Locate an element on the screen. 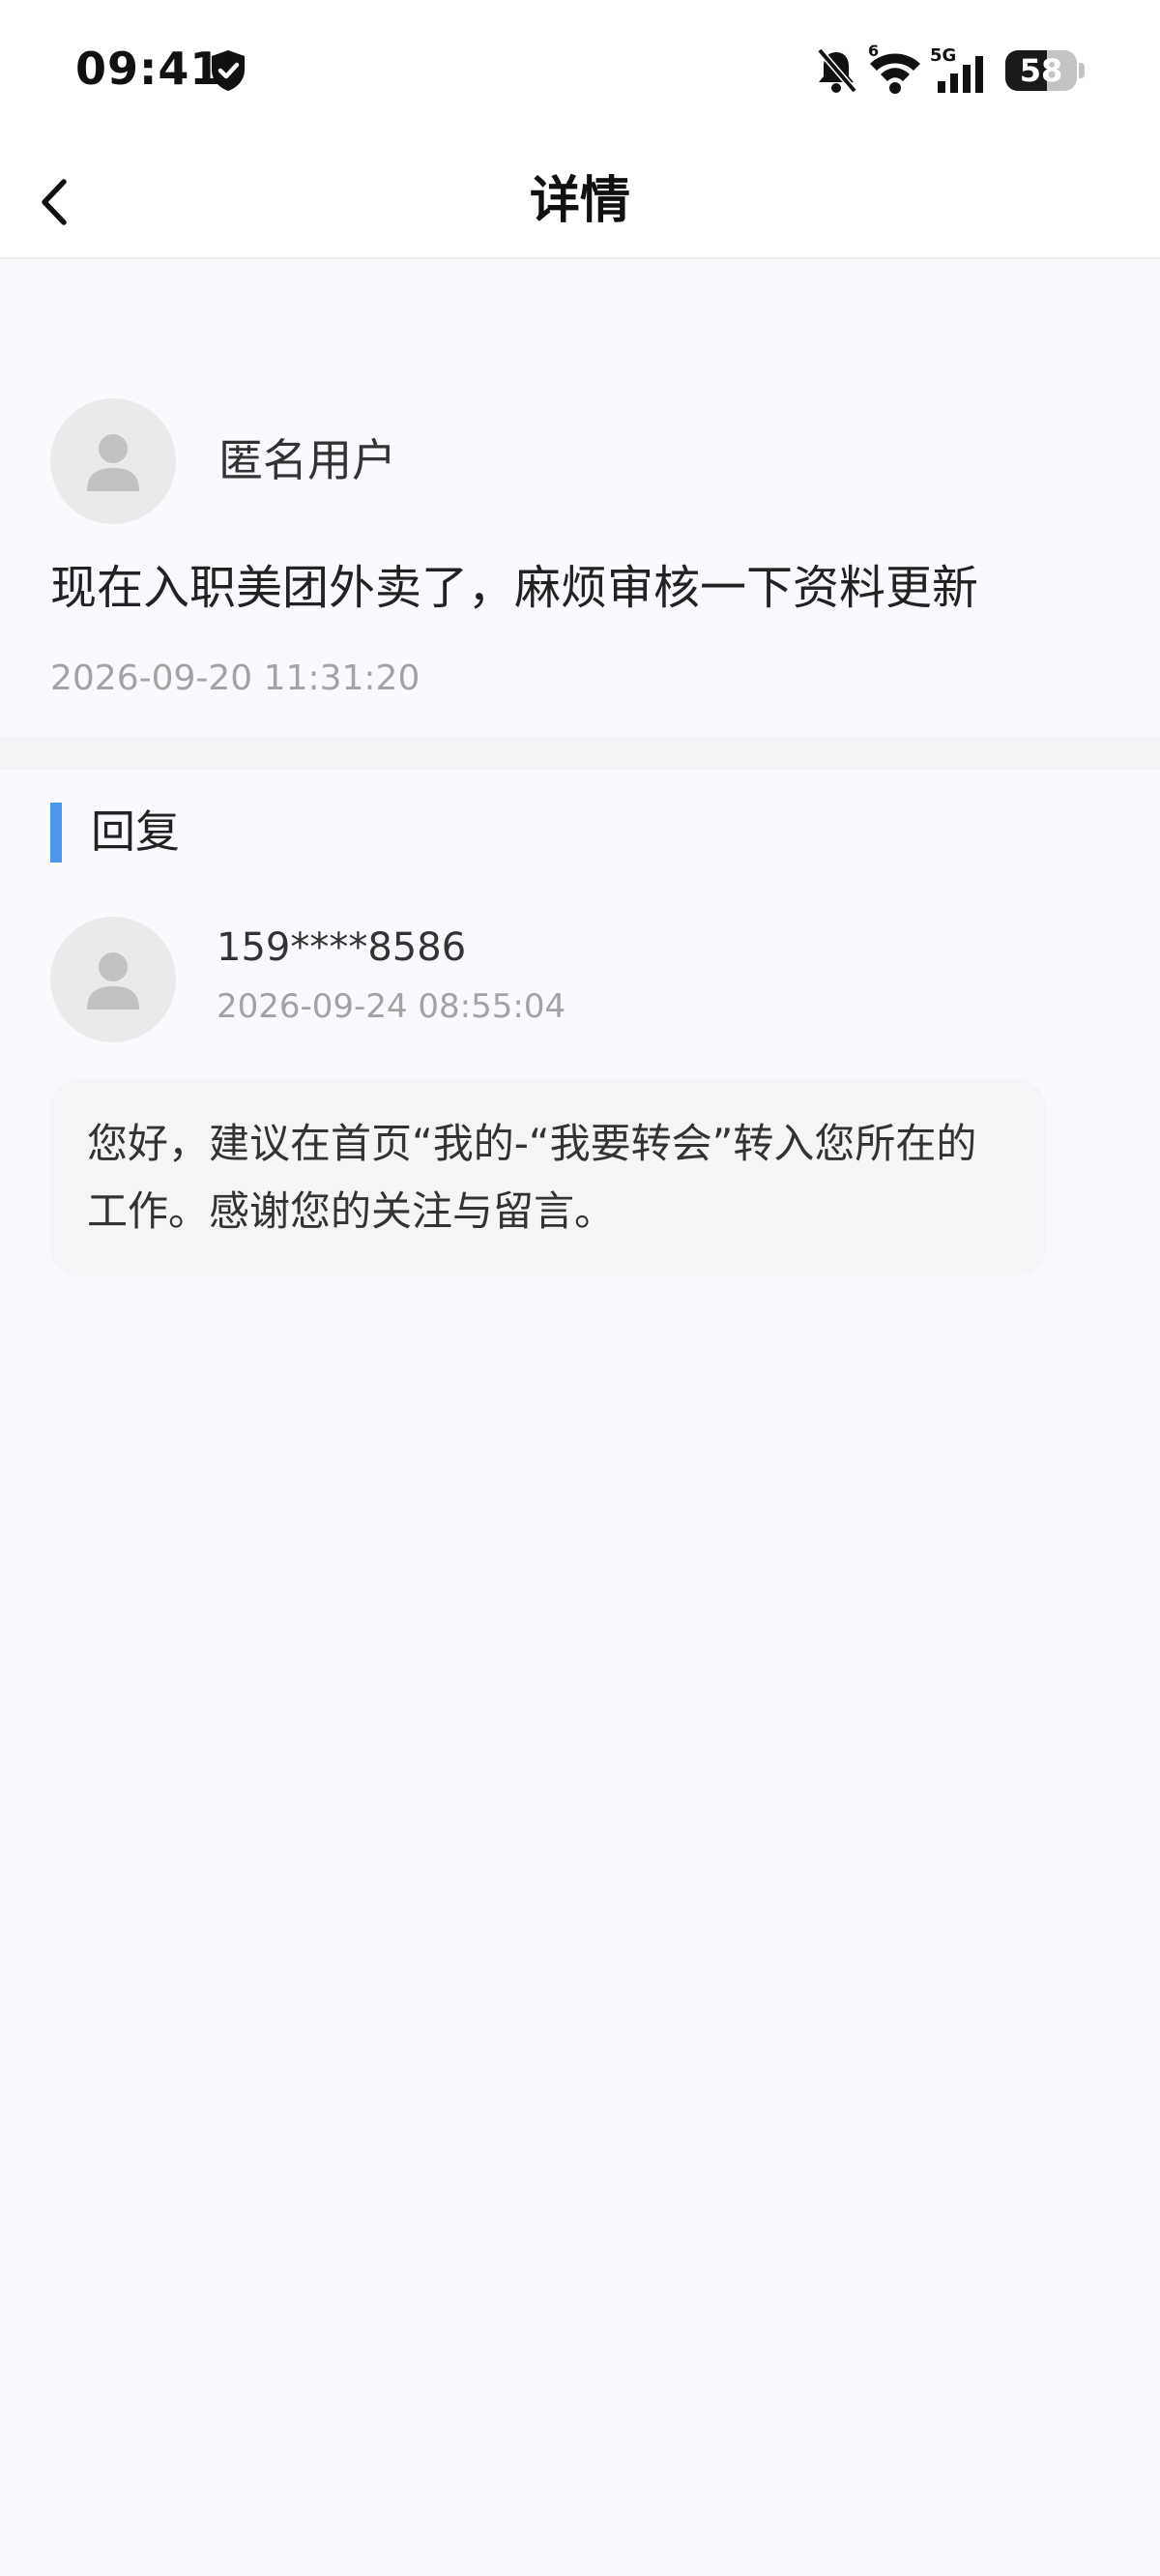  reply-content: 您好，建议在首页“我的-“我要转会”转入您所在的工作。感谢您的关注与留言。 is located at coordinates (532, 1177).